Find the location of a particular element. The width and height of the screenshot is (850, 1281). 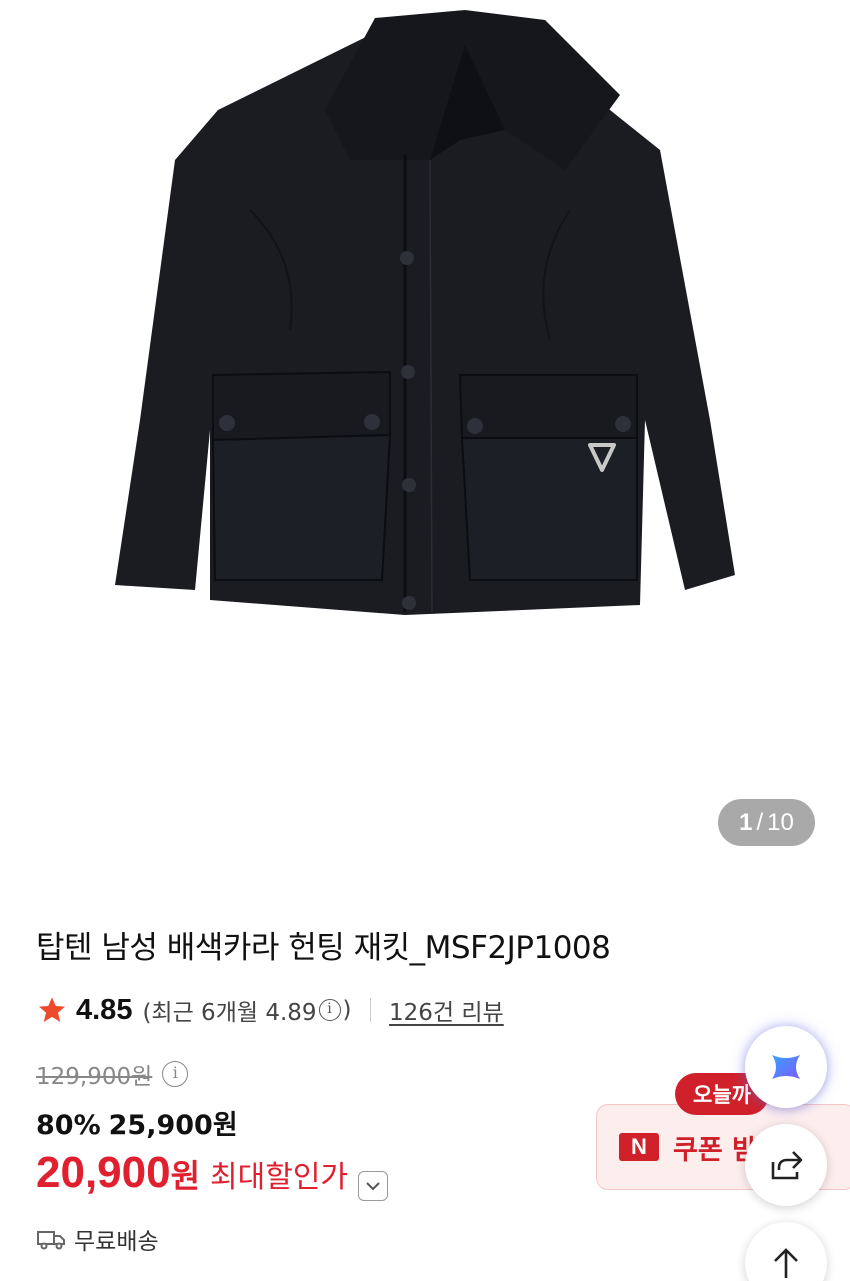

sale-price-row: 80% 25,900원 is located at coordinates (137, 1122).